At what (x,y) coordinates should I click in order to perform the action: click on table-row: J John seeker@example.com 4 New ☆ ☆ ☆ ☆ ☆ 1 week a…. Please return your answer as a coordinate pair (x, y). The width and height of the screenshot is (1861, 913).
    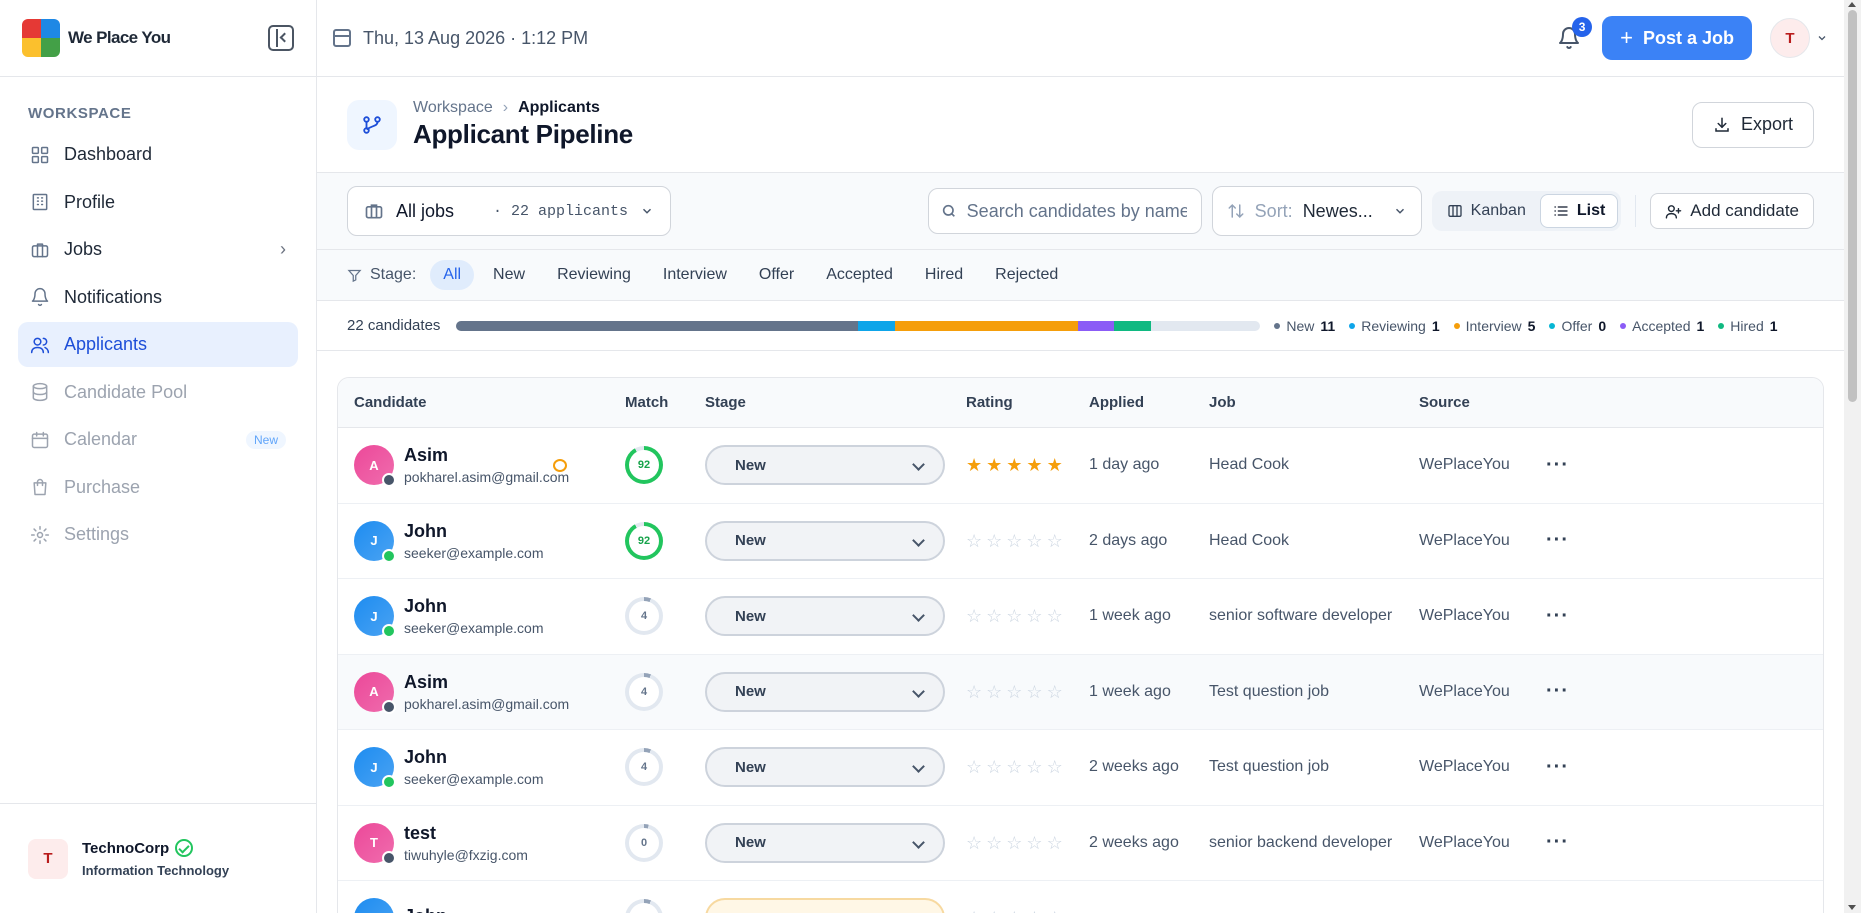
    Looking at the image, I should click on (1080, 617).